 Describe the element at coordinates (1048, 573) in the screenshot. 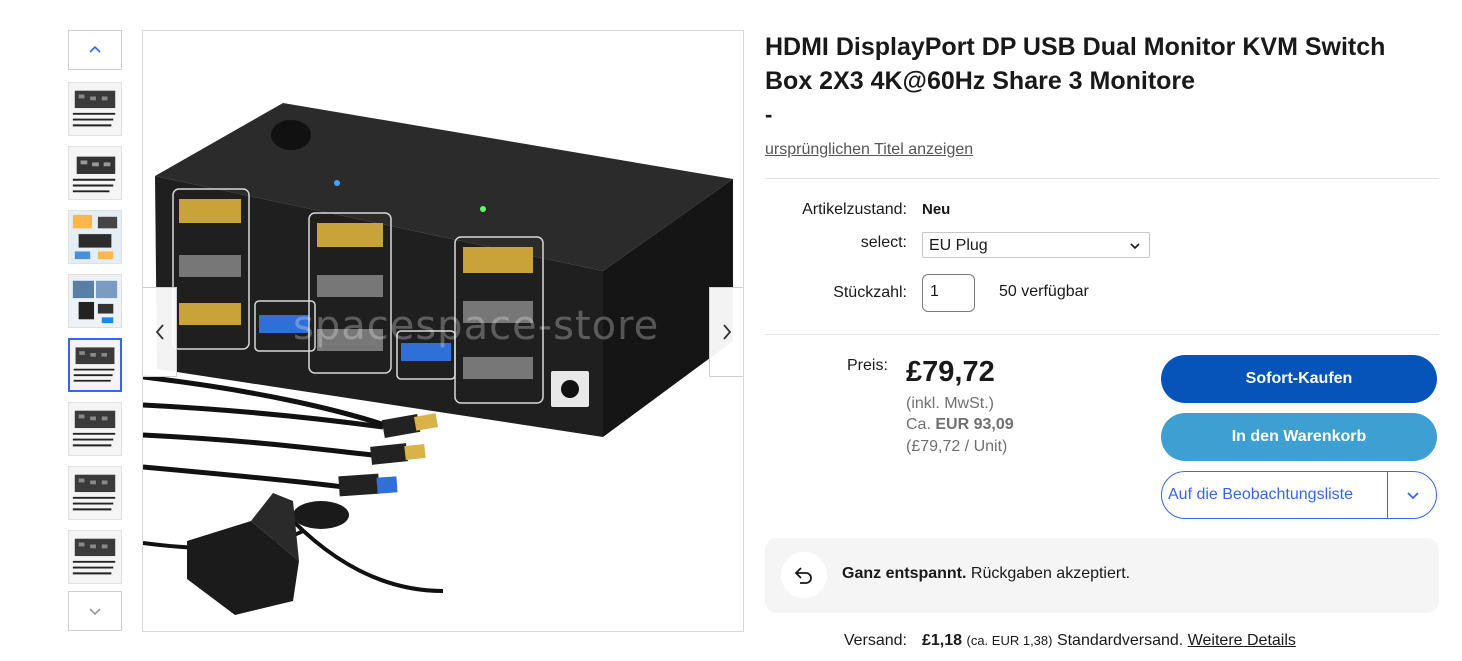

I see `returns-detail: Rückgaben akzeptiert.` at that location.